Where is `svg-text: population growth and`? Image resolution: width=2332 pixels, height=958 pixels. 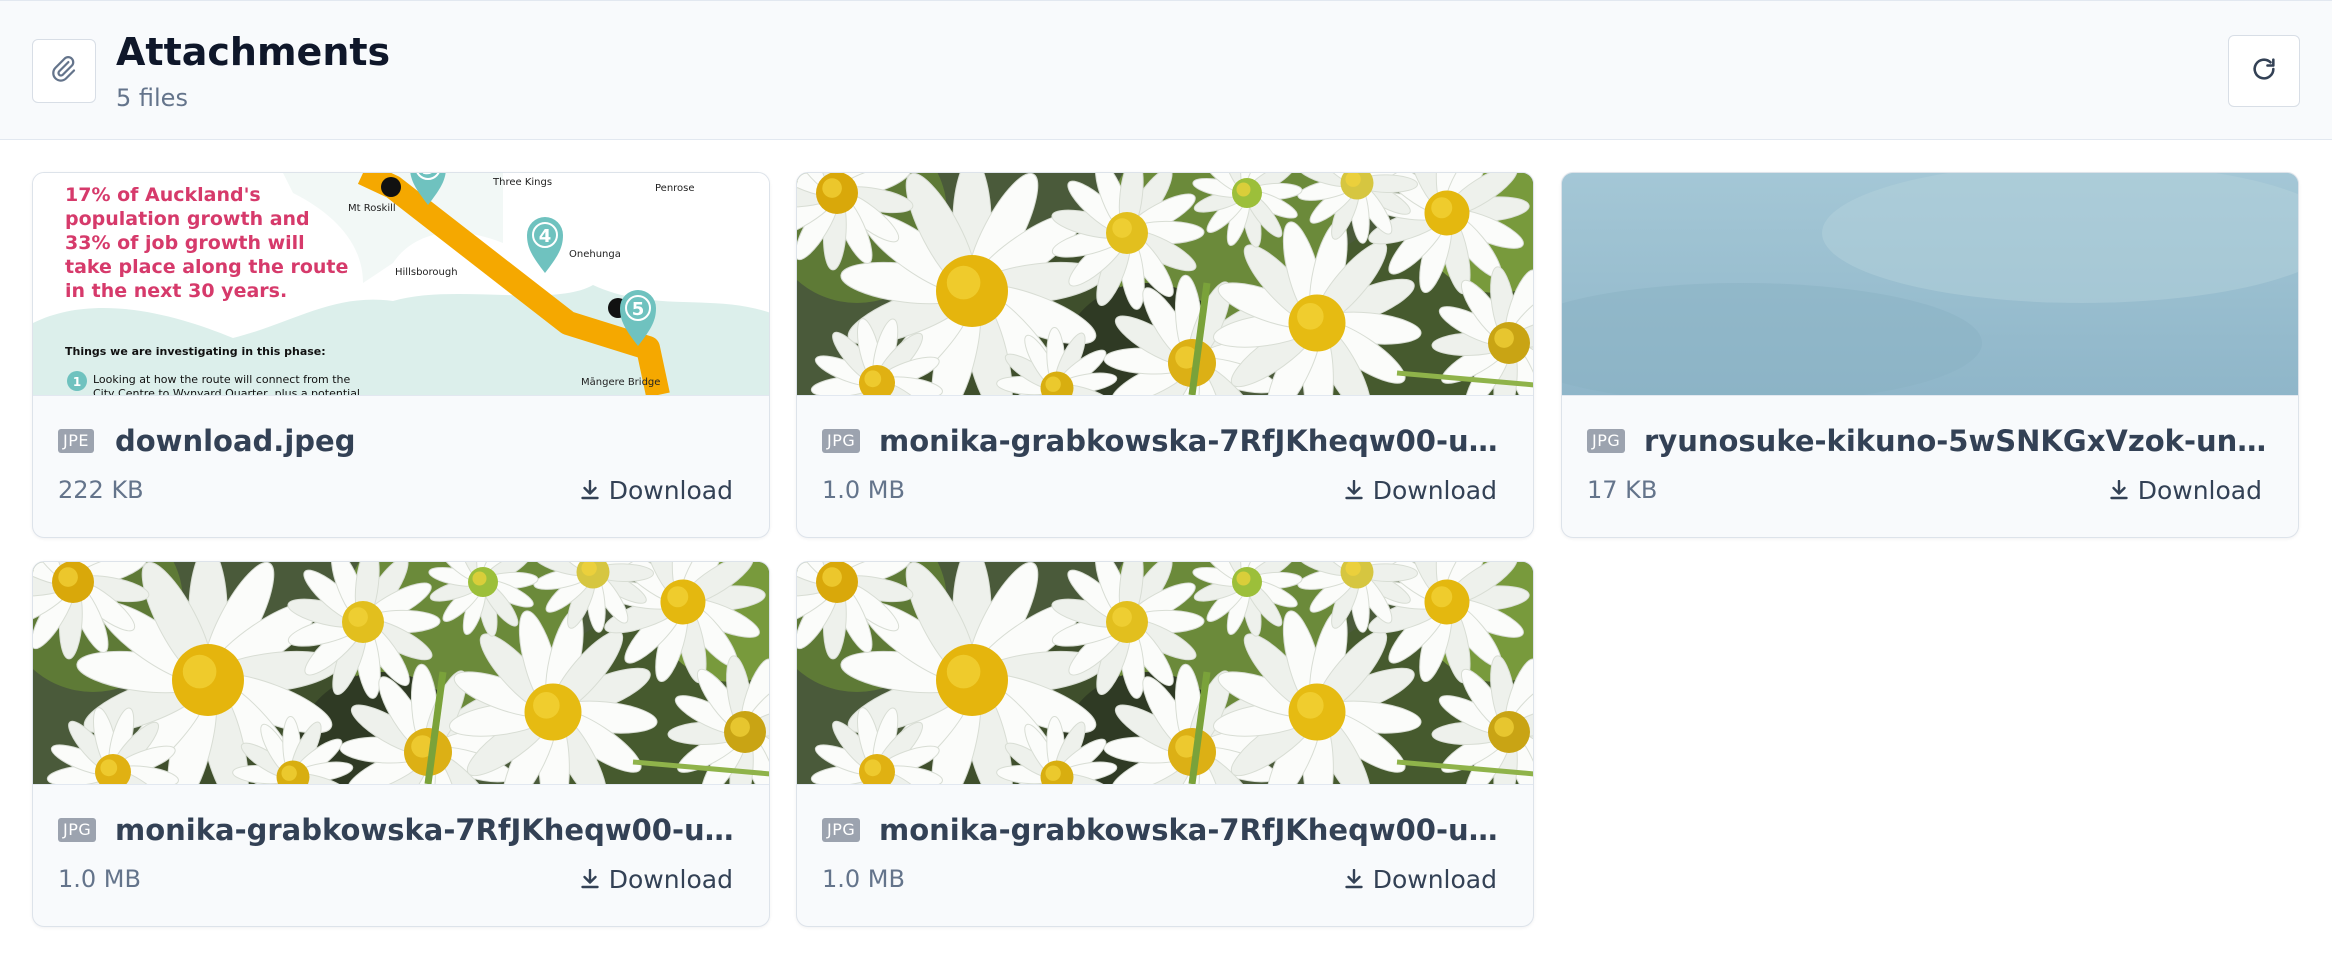 svg-text: population growth and is located at coordinates (187, 219).